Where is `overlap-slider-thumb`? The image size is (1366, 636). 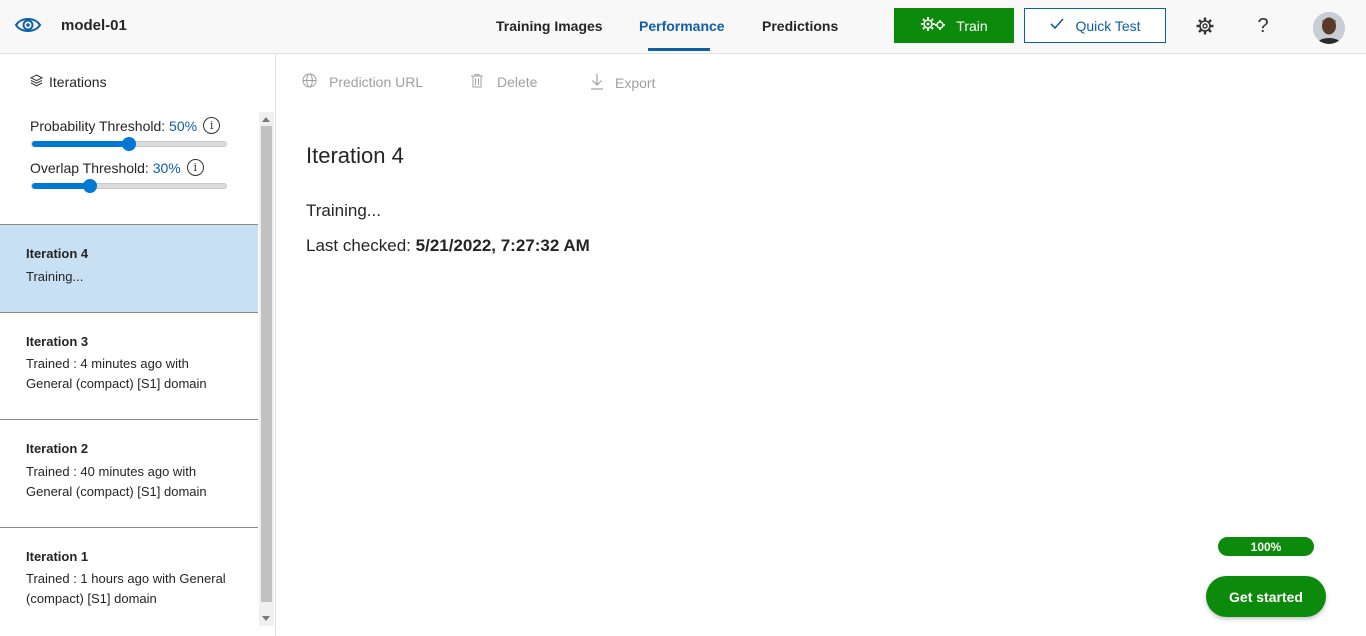 overlap-slider-thumb is located at coordinates (90, 186).